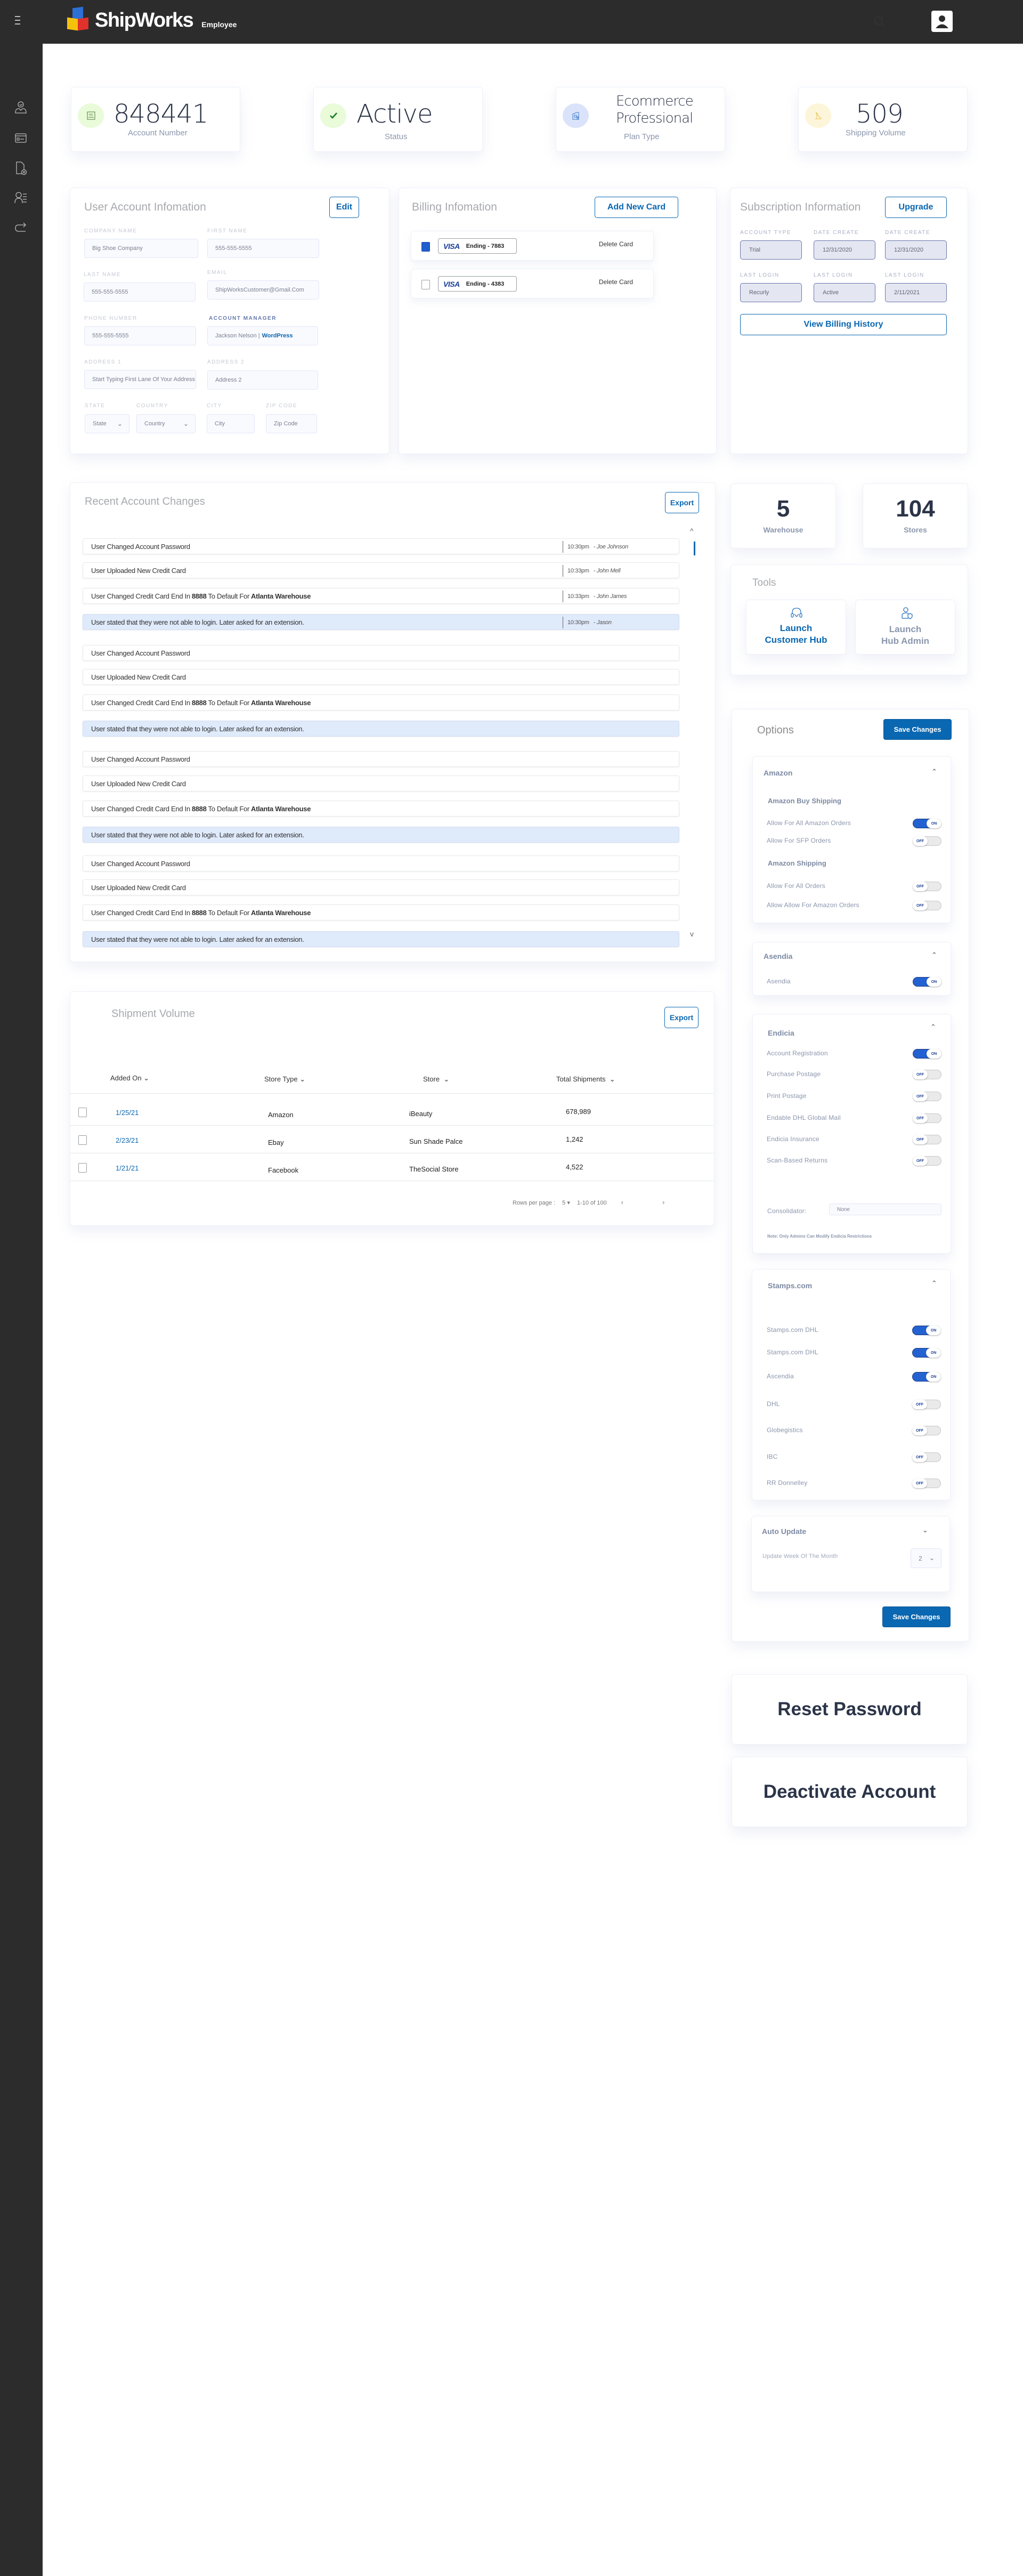  What do you see at coordinates (915, 515) in the screenshot?
I see `stores-count-card: 104 Stores` at bounding box center [915, 515].